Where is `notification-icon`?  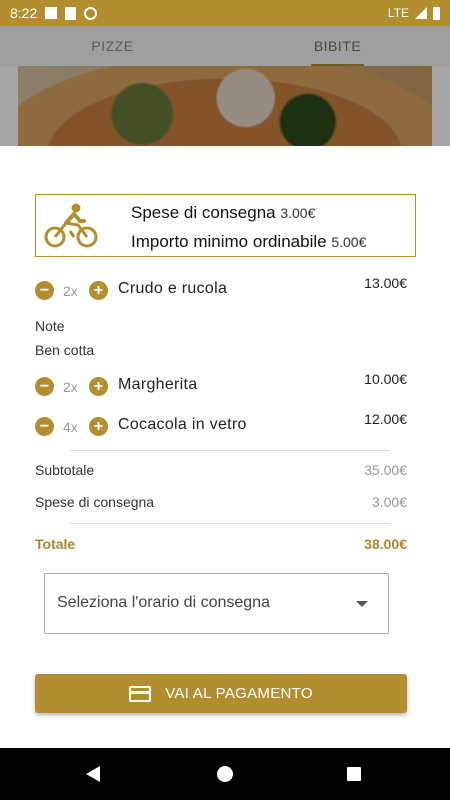 notification-icon is located at coordinates (51, 13).